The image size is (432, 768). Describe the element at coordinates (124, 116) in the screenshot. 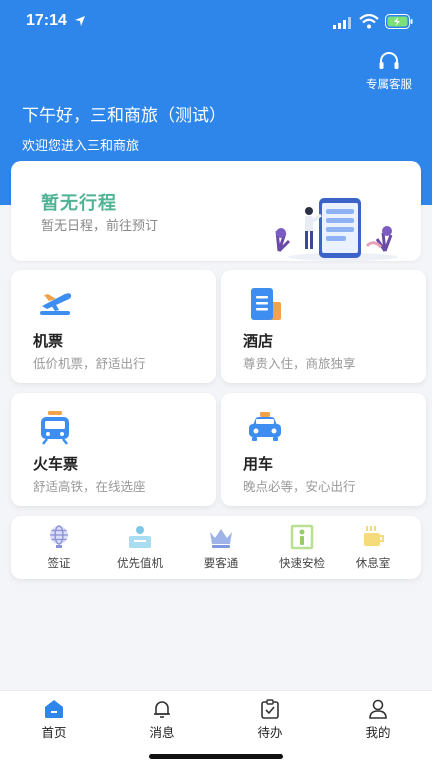

I see `greeting-text: 下午好，三和商旅（测试）` at that location.